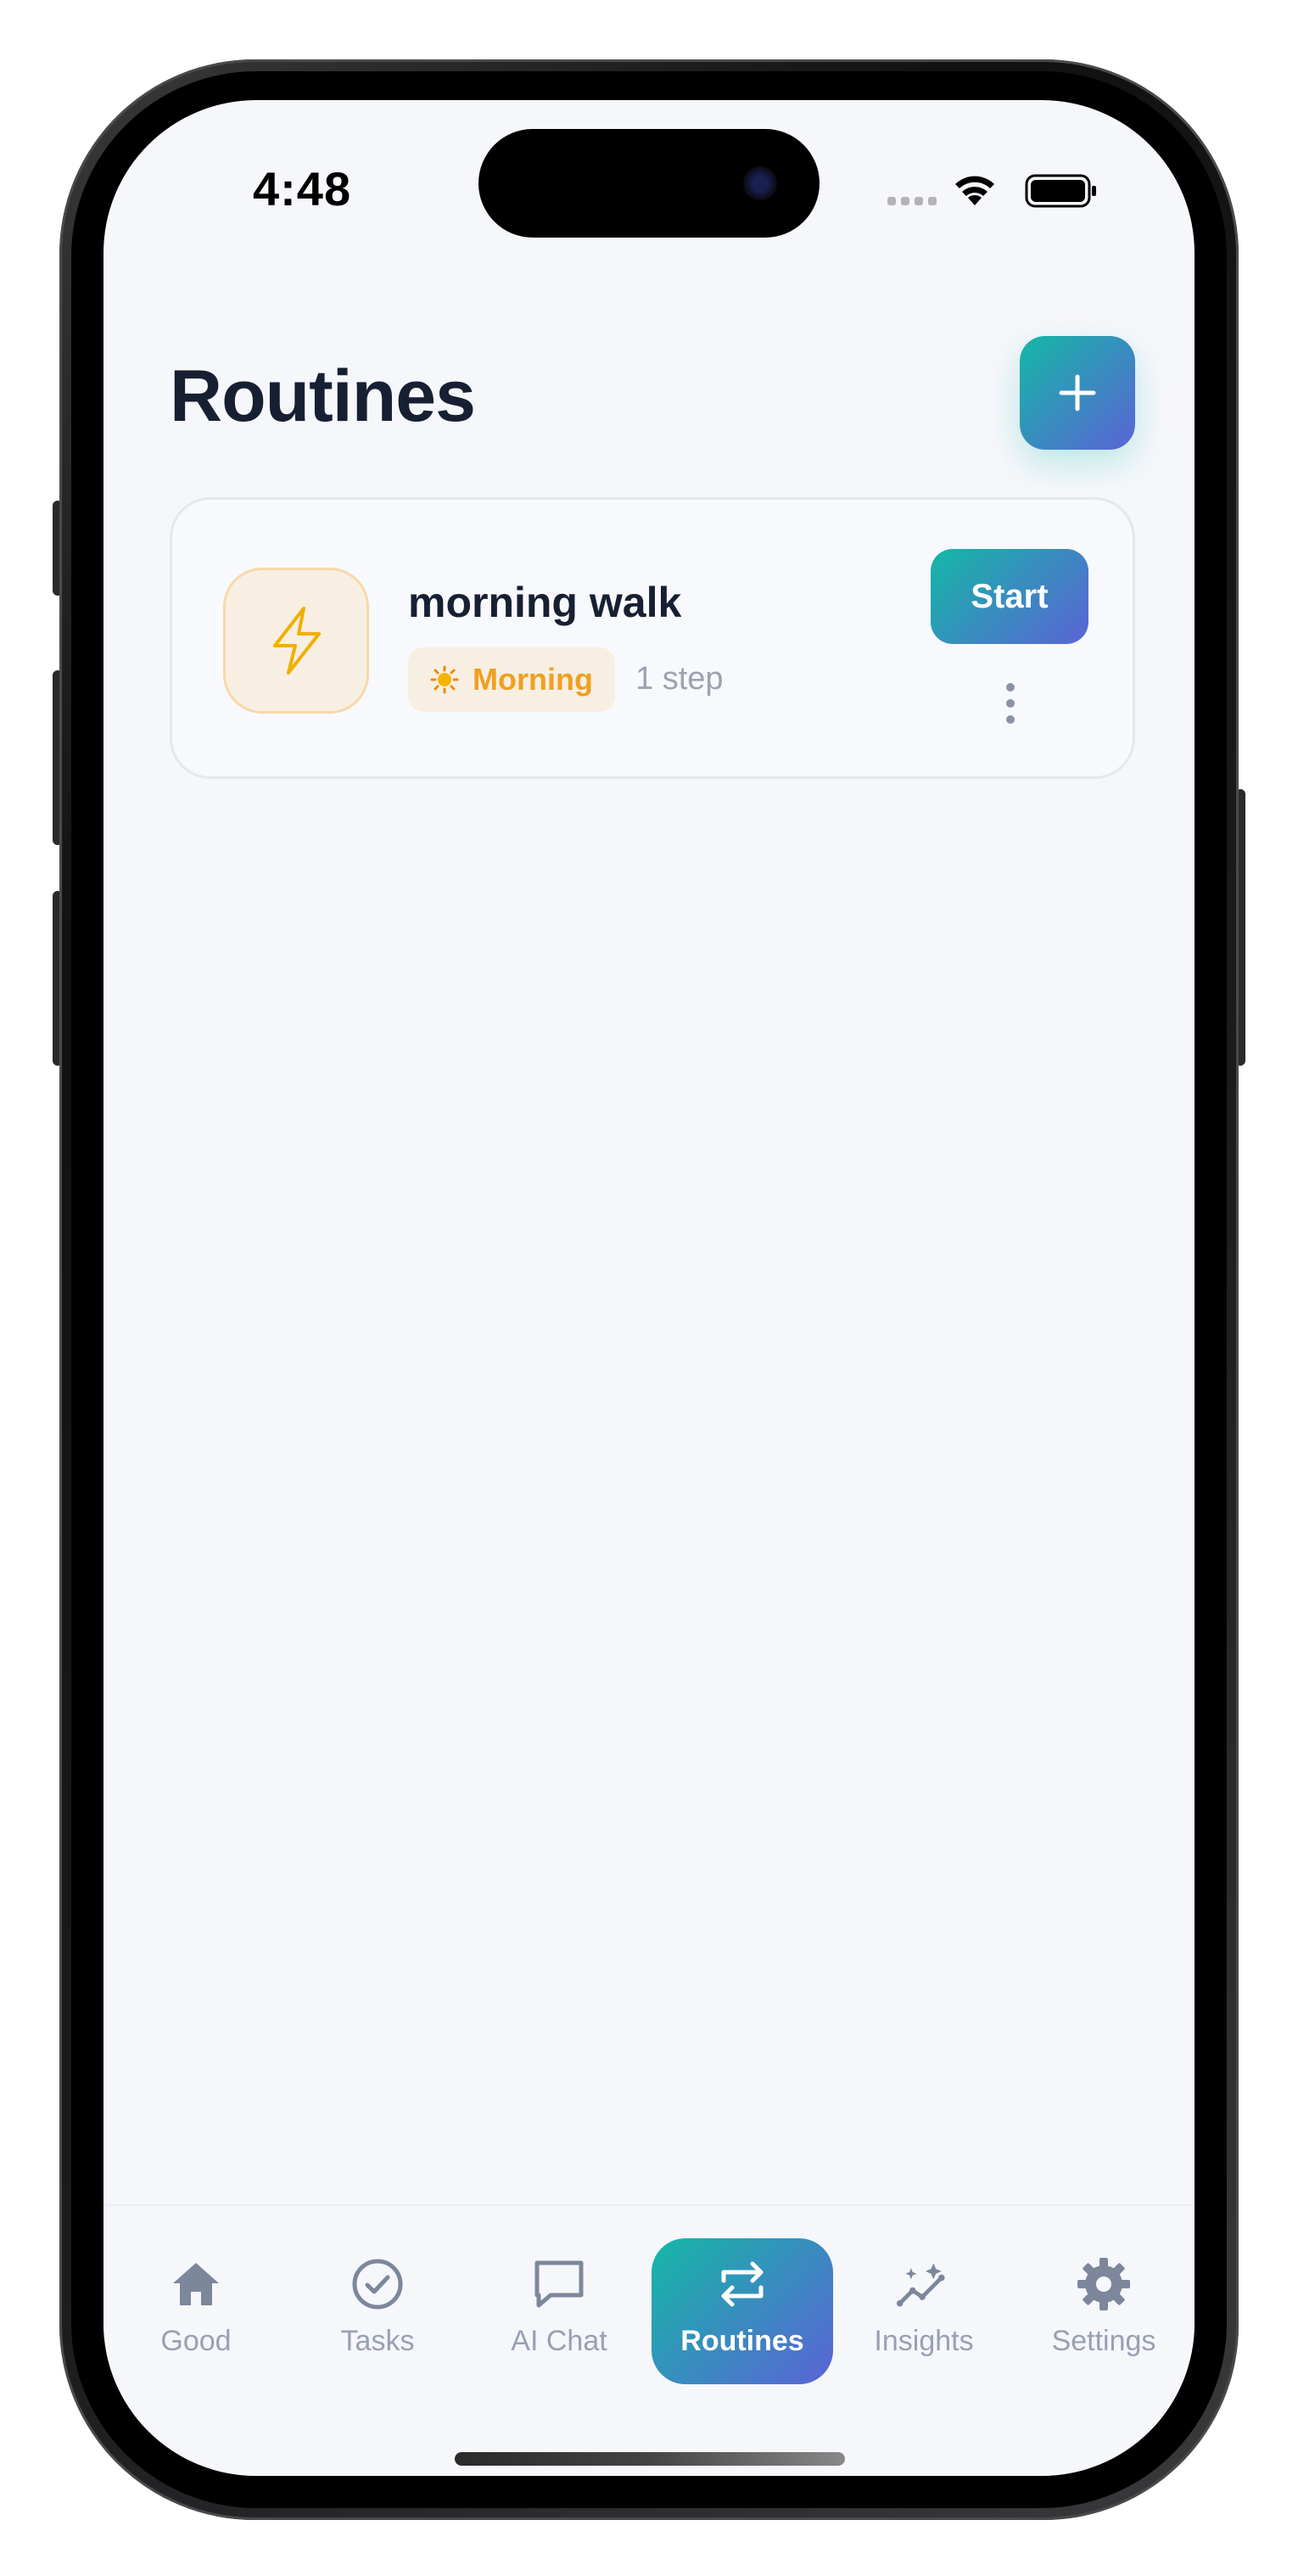  What do you see at coordinates (545, 603) in the screenshot?
I see `routine-name: morning walk` at bounding box center [545, 603].